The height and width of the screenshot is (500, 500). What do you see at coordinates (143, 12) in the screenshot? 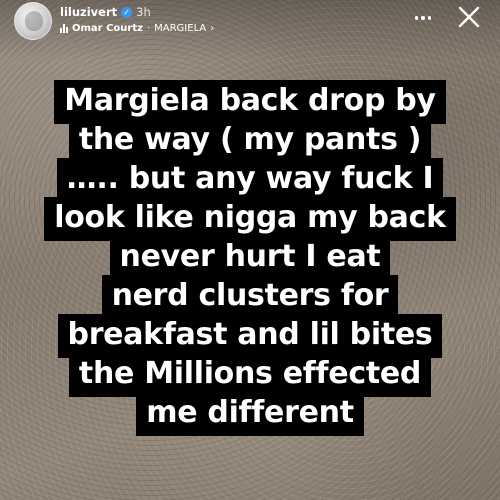
I see `timestamp: 3h` at bounding box center [143, 12].